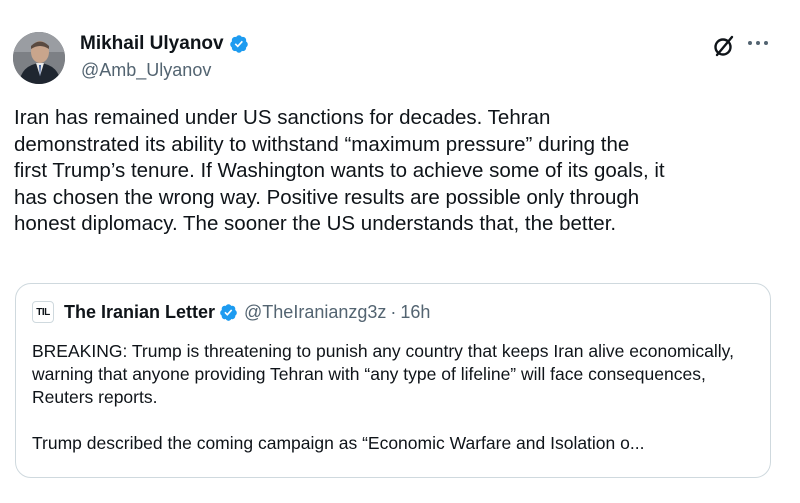  What do you see at coordinates (315, 312) in the screenshot?
I see `quoted-author-handle: @TheIranianzg3z` at bounding box center [315, 312].